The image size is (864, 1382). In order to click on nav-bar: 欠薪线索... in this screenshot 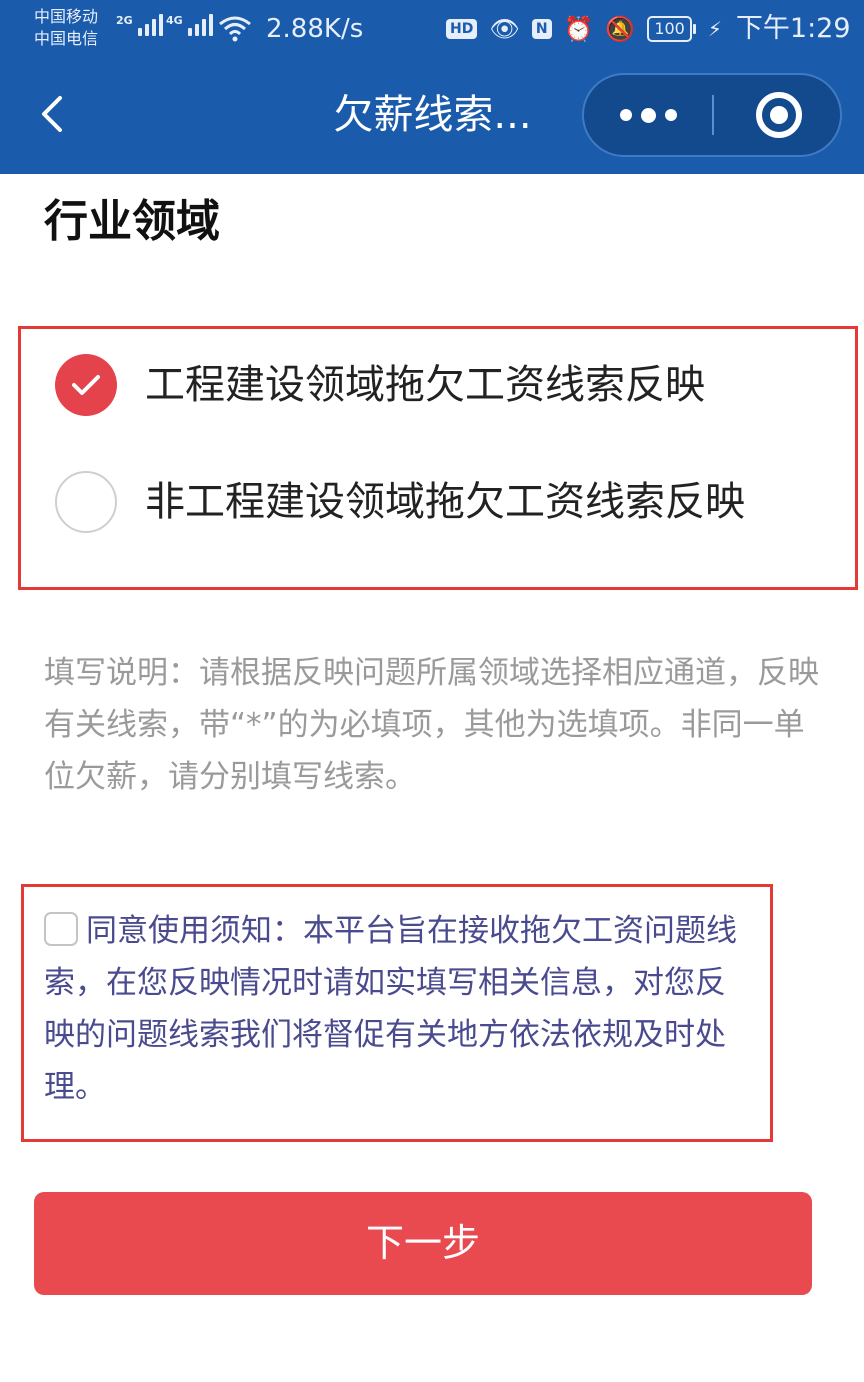, I will do `click(432, 117)`.